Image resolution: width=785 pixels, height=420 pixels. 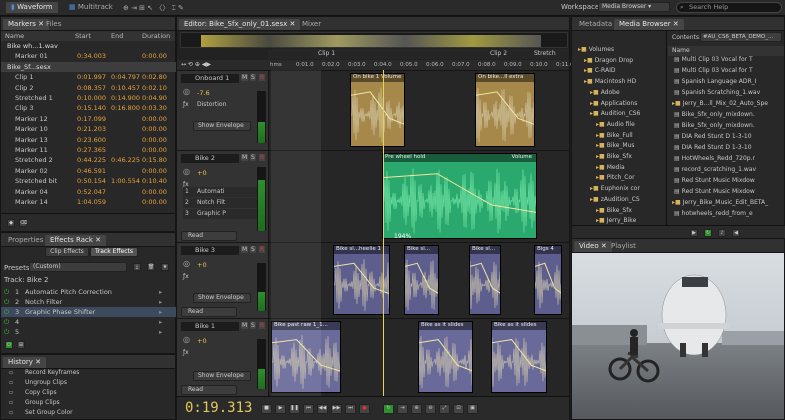 What do you see at coordinates (24, 362) in the screenshot?
I see `tab-history: History ✕` at bounding box center [24, 362].